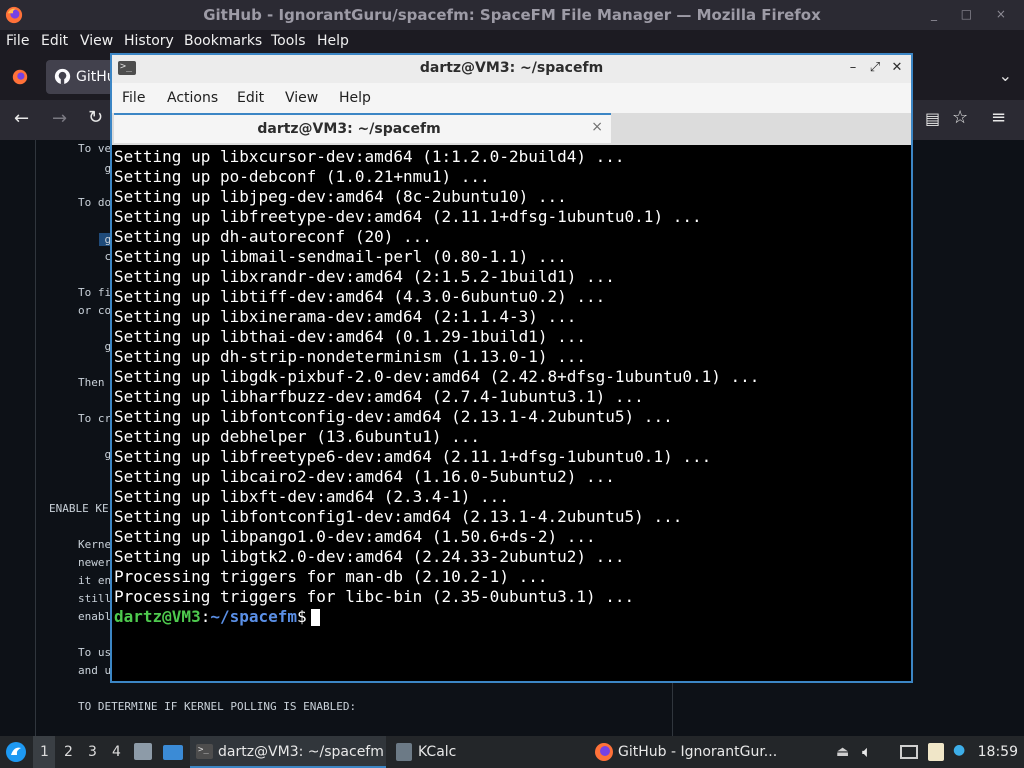 The image size is (1024, 768). I want to click on terminal-menu-file: File, so click(133, 98).